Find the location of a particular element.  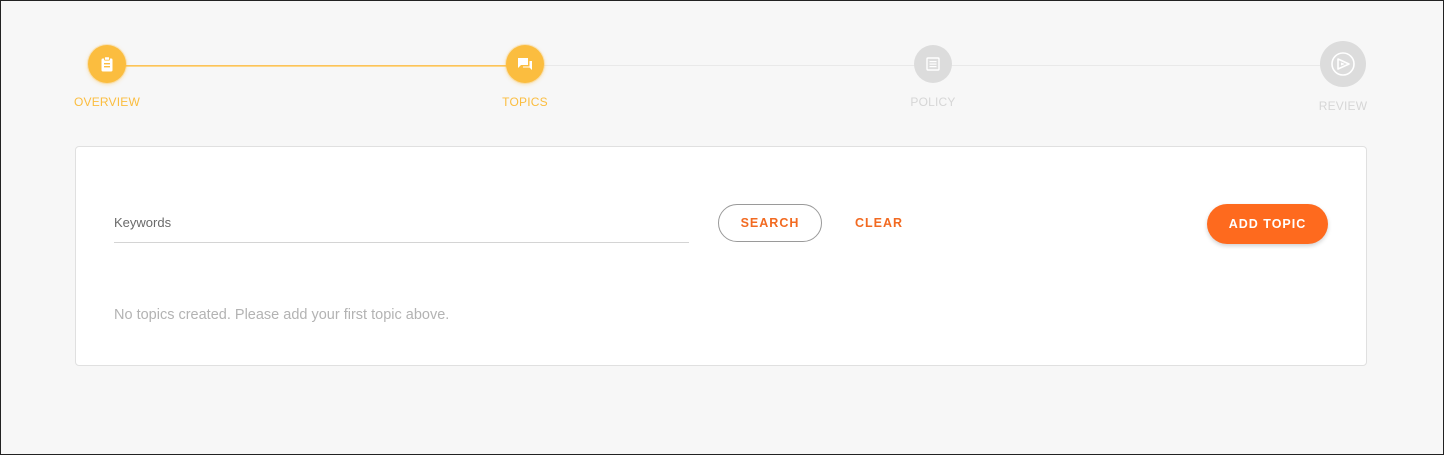

step-label-review: REVIEW is located at coordinates (1343, 106).